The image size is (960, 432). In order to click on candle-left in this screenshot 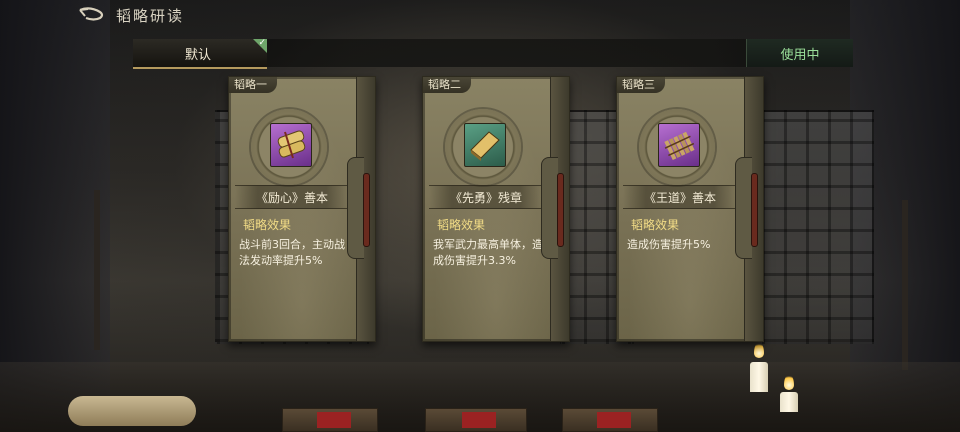, I will do `click(759, 377)`.